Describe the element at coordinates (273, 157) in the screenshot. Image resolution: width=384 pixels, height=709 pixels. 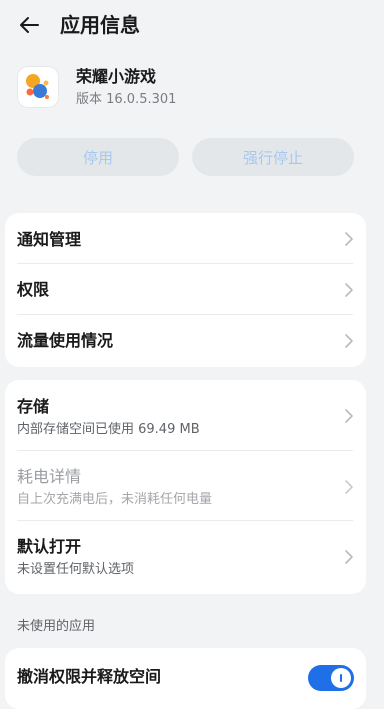
I see `force-stop-button: 强行停止` at that location.